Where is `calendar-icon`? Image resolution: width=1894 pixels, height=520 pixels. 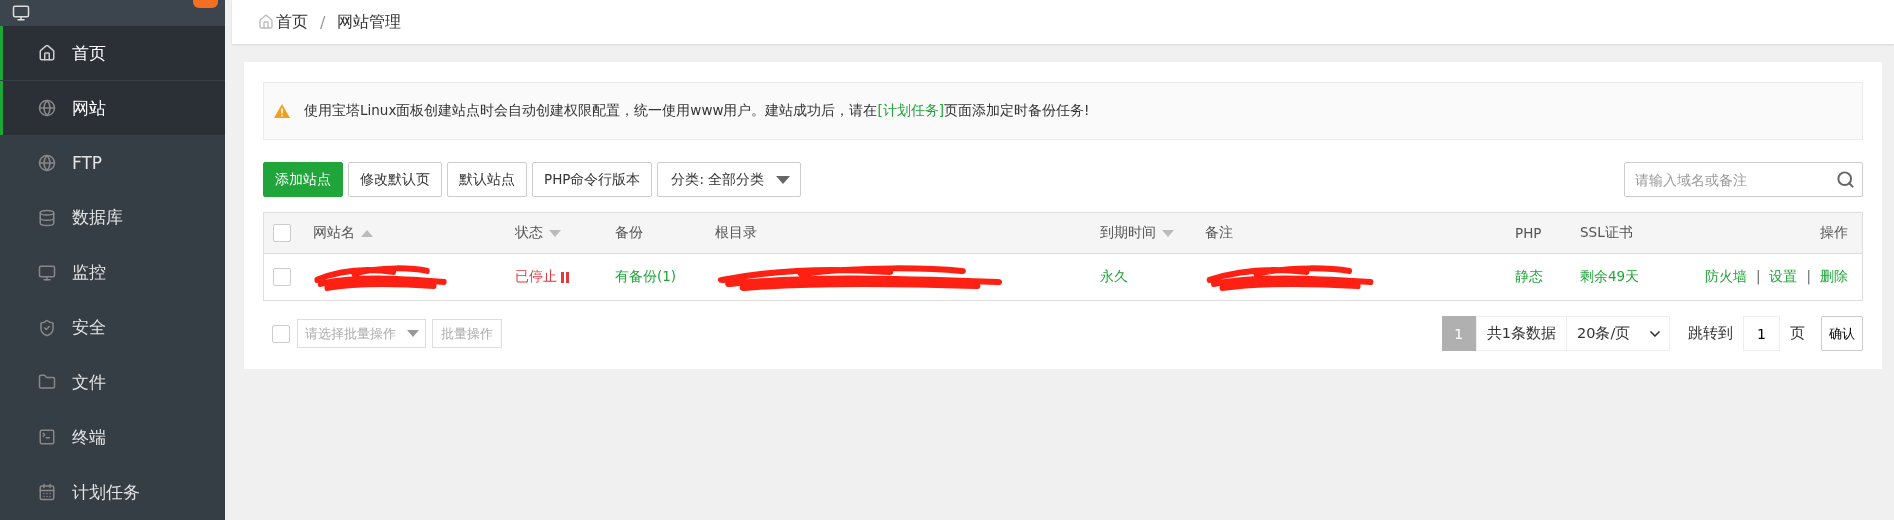
calendar-icon is located at coordinates (47, 492).